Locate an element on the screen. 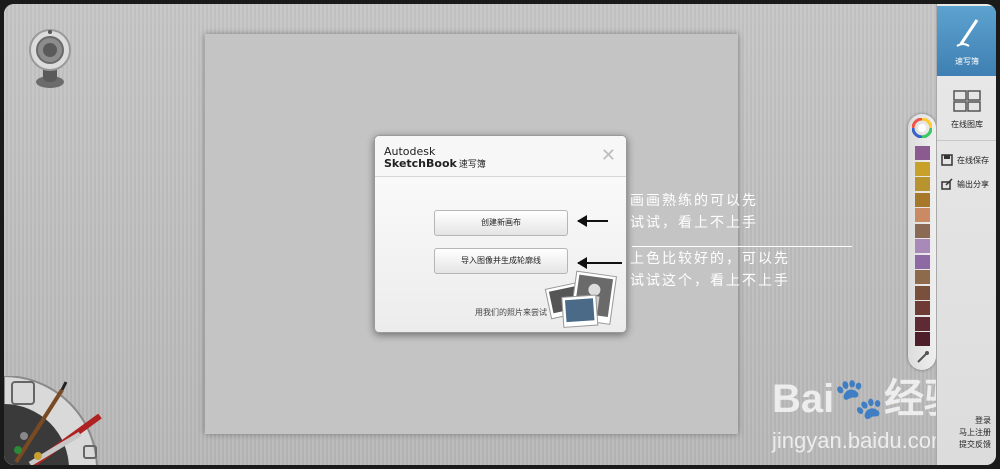 The width and height of the screenshot is (1000, 469). tab-sketchbook-label: 速写簿 is located at coordinates (967, 61).